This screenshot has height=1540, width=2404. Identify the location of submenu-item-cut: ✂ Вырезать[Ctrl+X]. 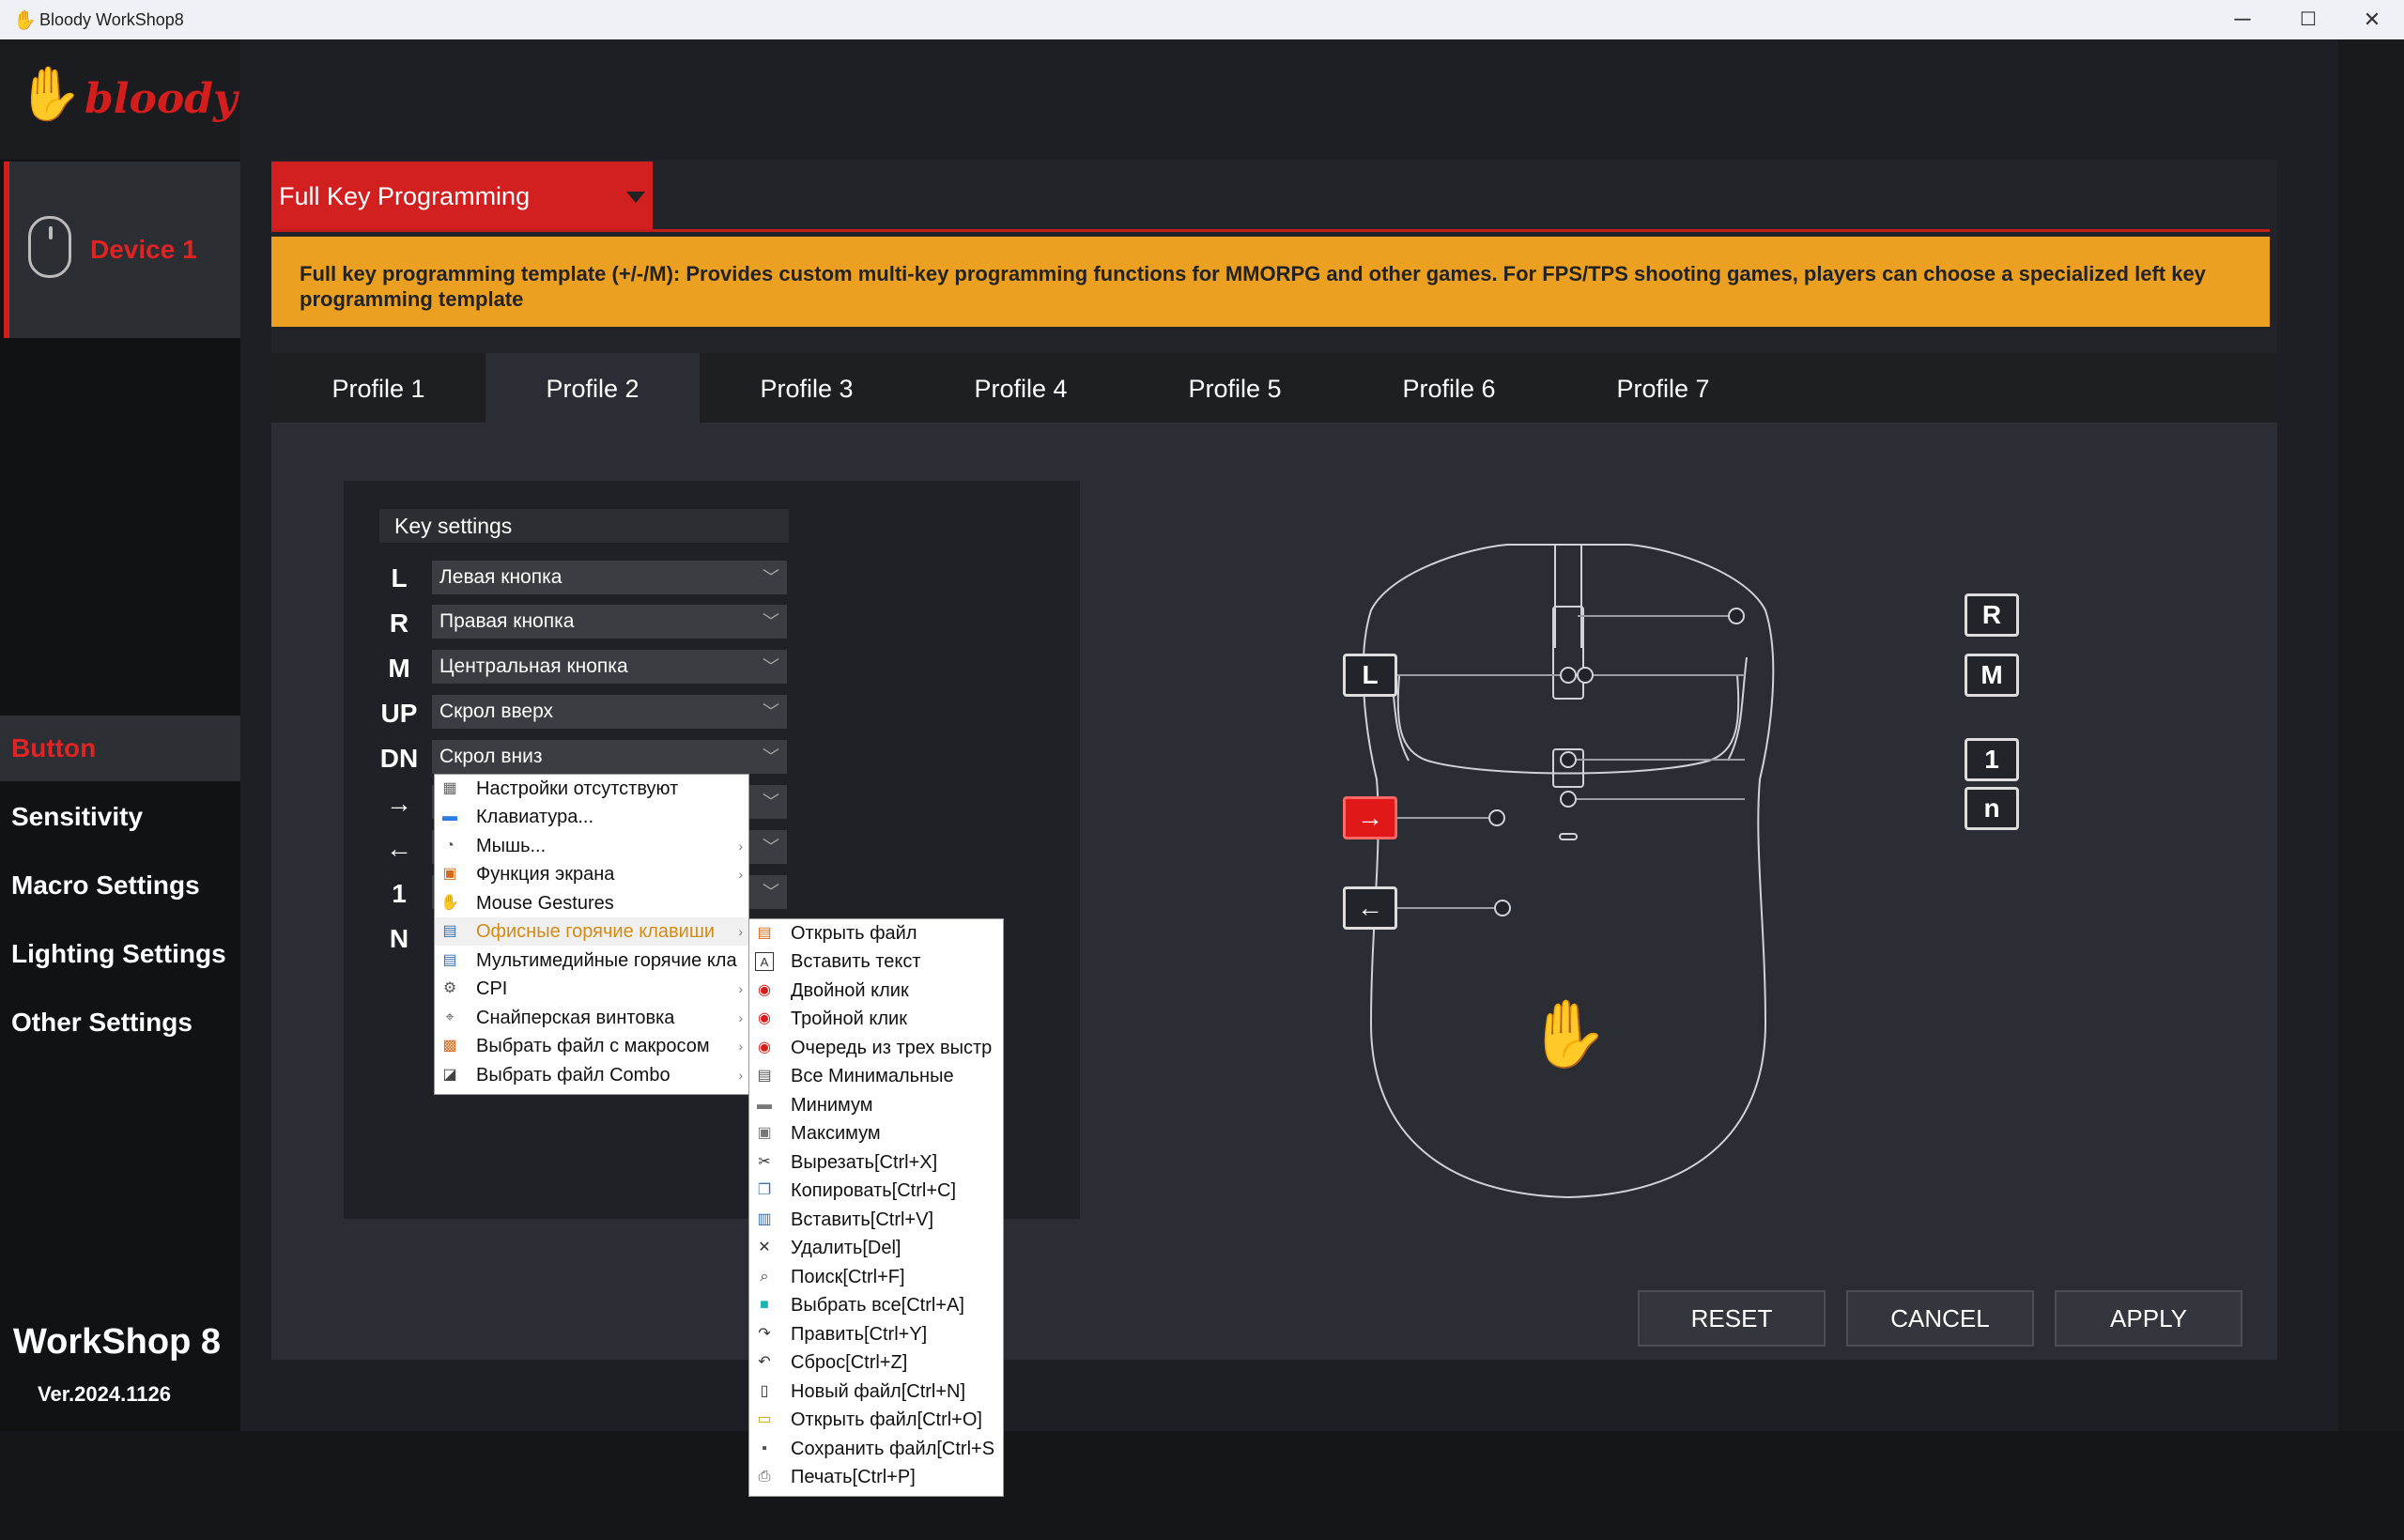
(876, 1162).